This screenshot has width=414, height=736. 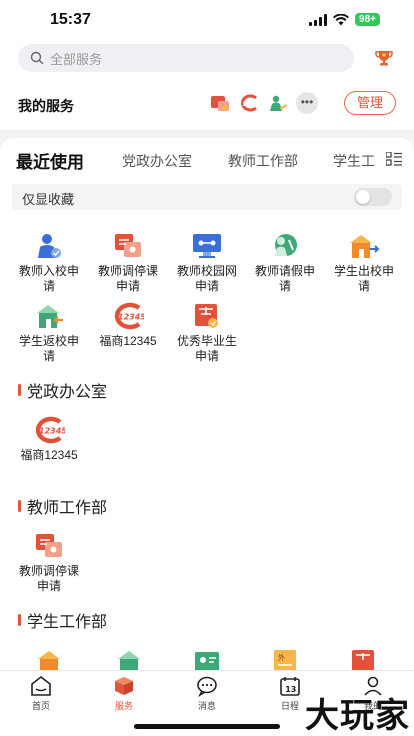 What do you see at coordinates (363, 197) in the screenshot?
I see `toggle-knob` at bounding box center [363, 197].